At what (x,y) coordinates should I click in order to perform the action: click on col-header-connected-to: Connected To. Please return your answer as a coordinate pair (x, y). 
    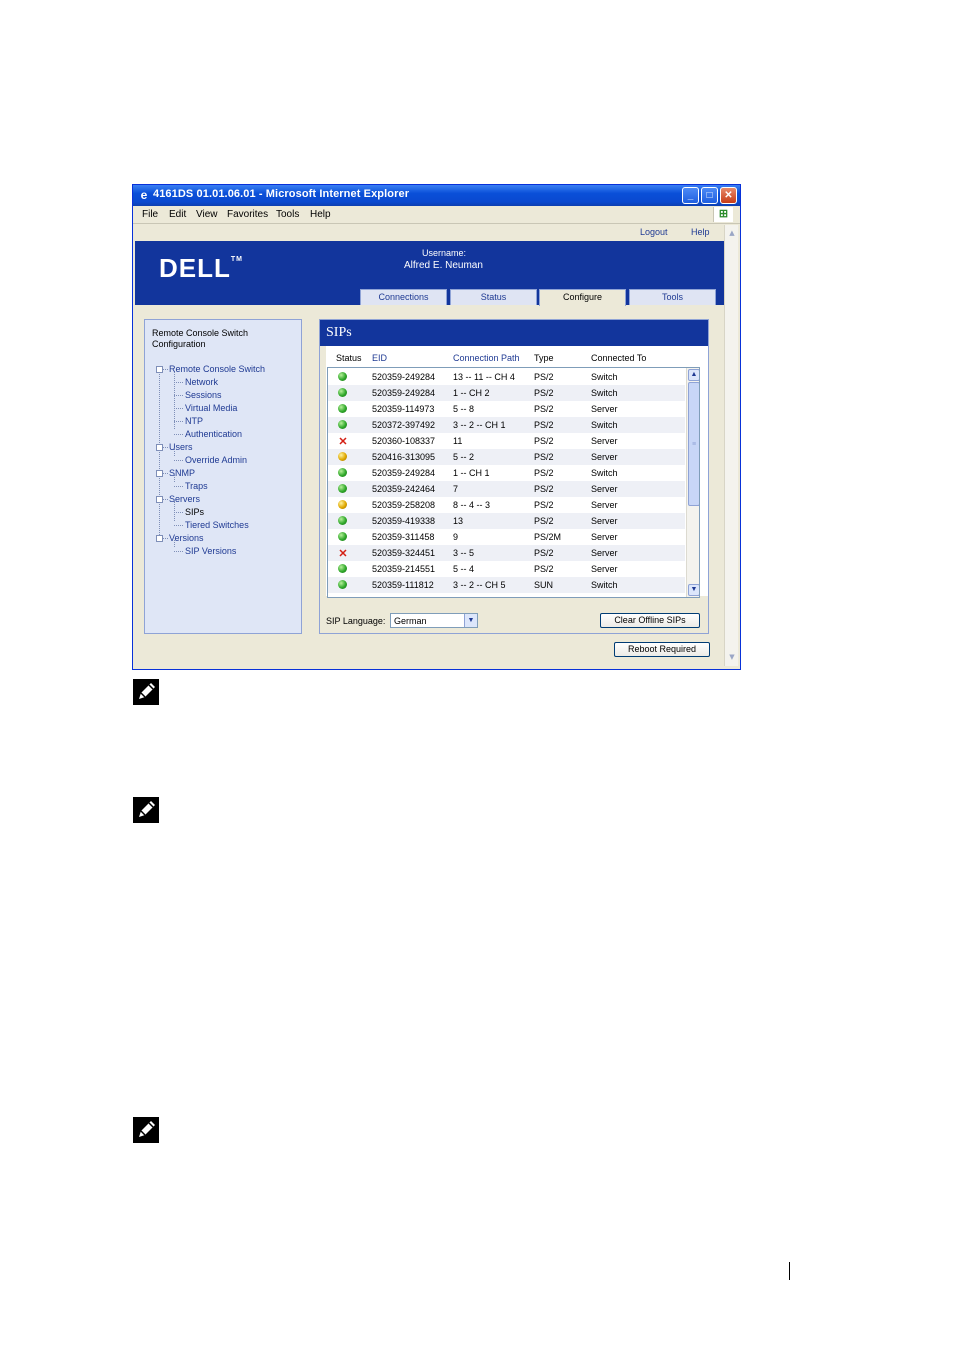
    Looking at the image, I should click on (618, 358).